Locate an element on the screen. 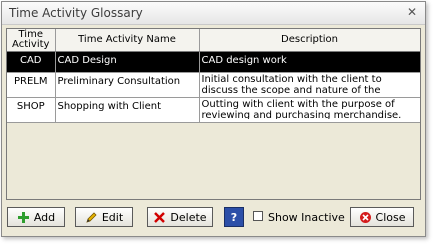 The height and width of the screenshot is (244, 433). help-icon: ? is located at coordinates (234, 217).